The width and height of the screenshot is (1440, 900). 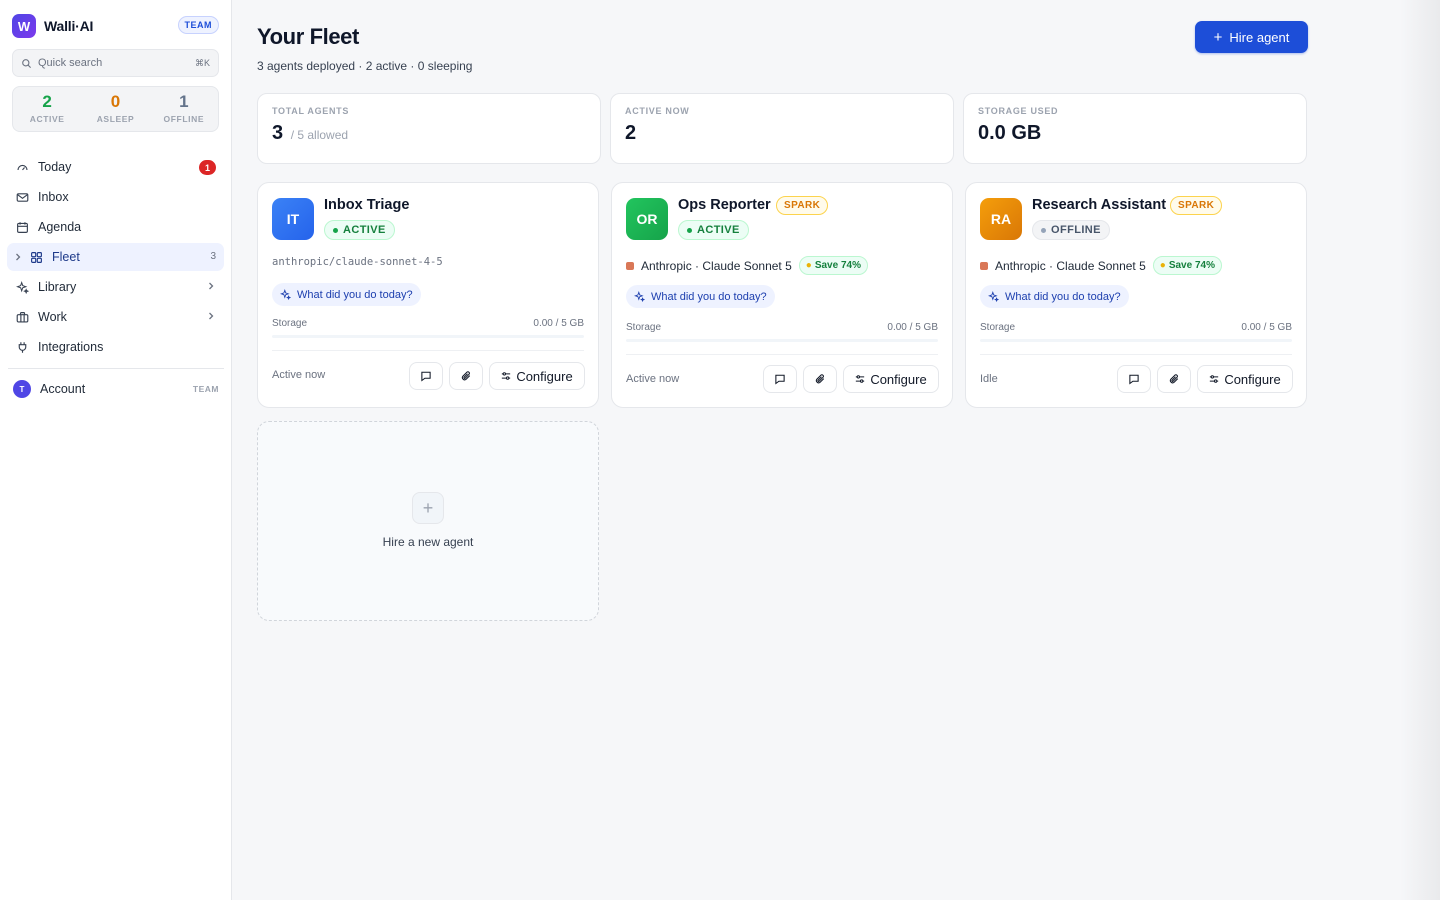 I want to click on agent-name: Inbox Triage, so click(x=366, y=205).